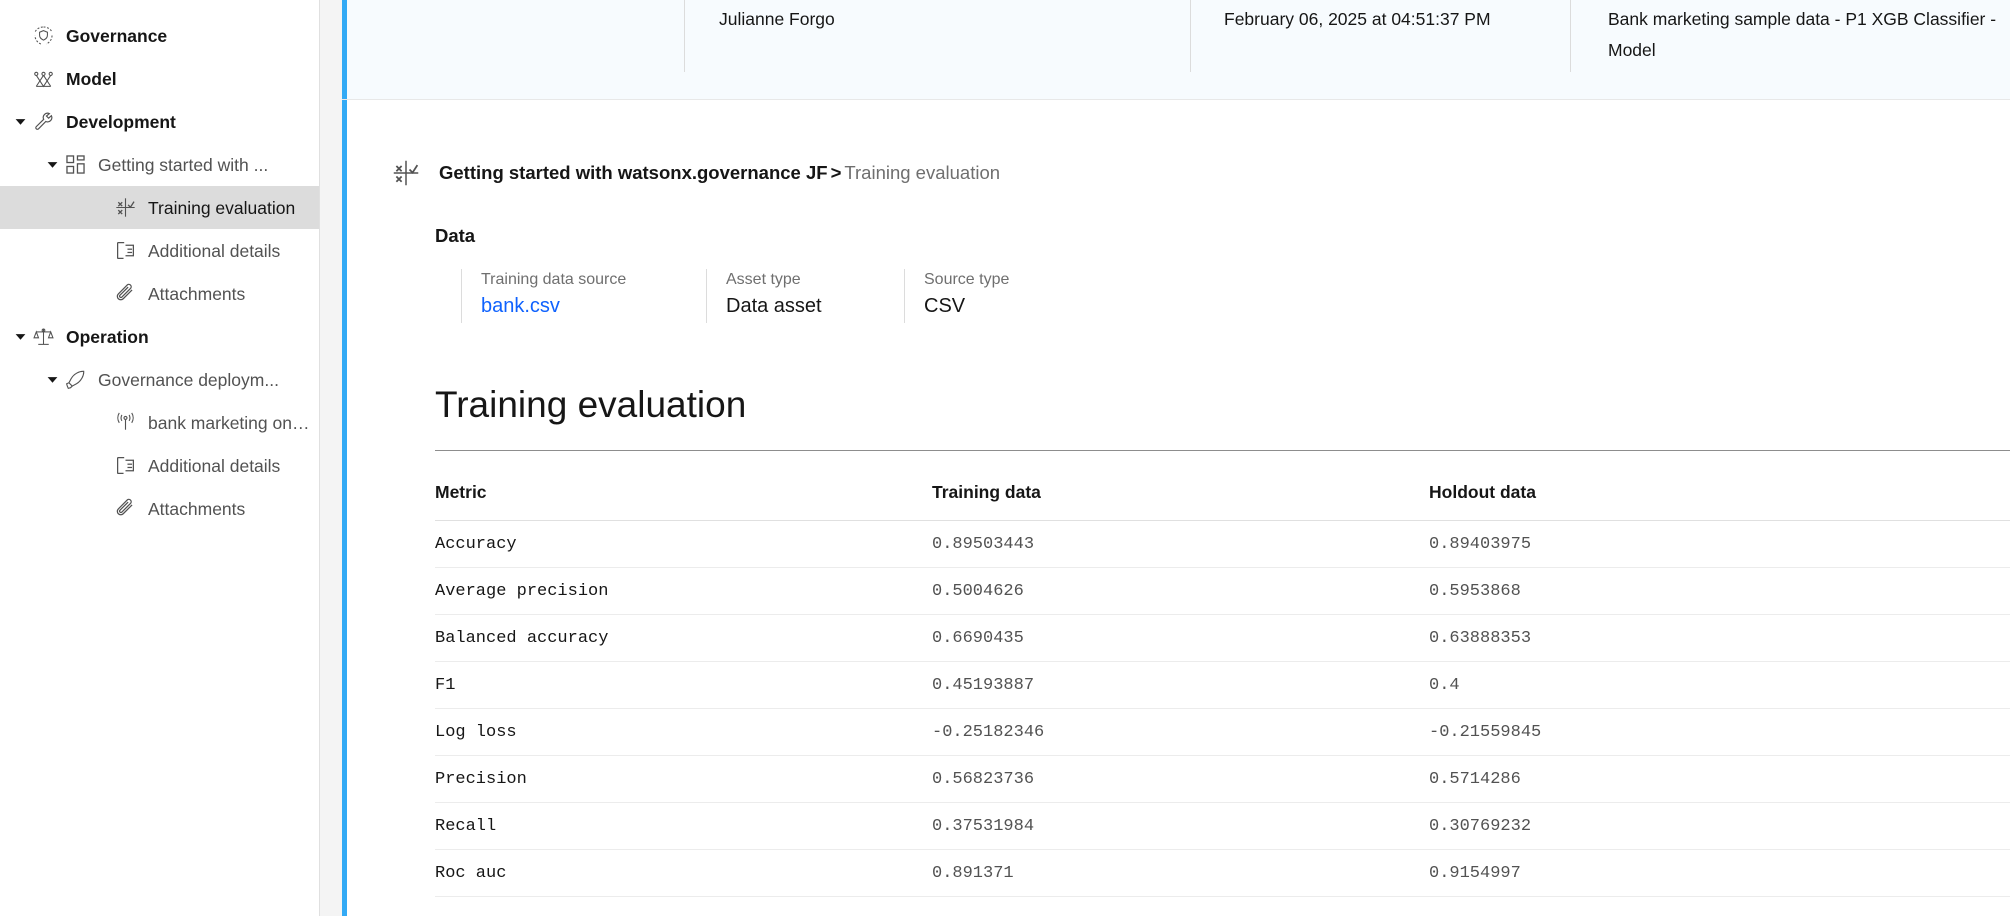  I want to click on holdout-value-cell: 0.9154997, so click(1719, 873).